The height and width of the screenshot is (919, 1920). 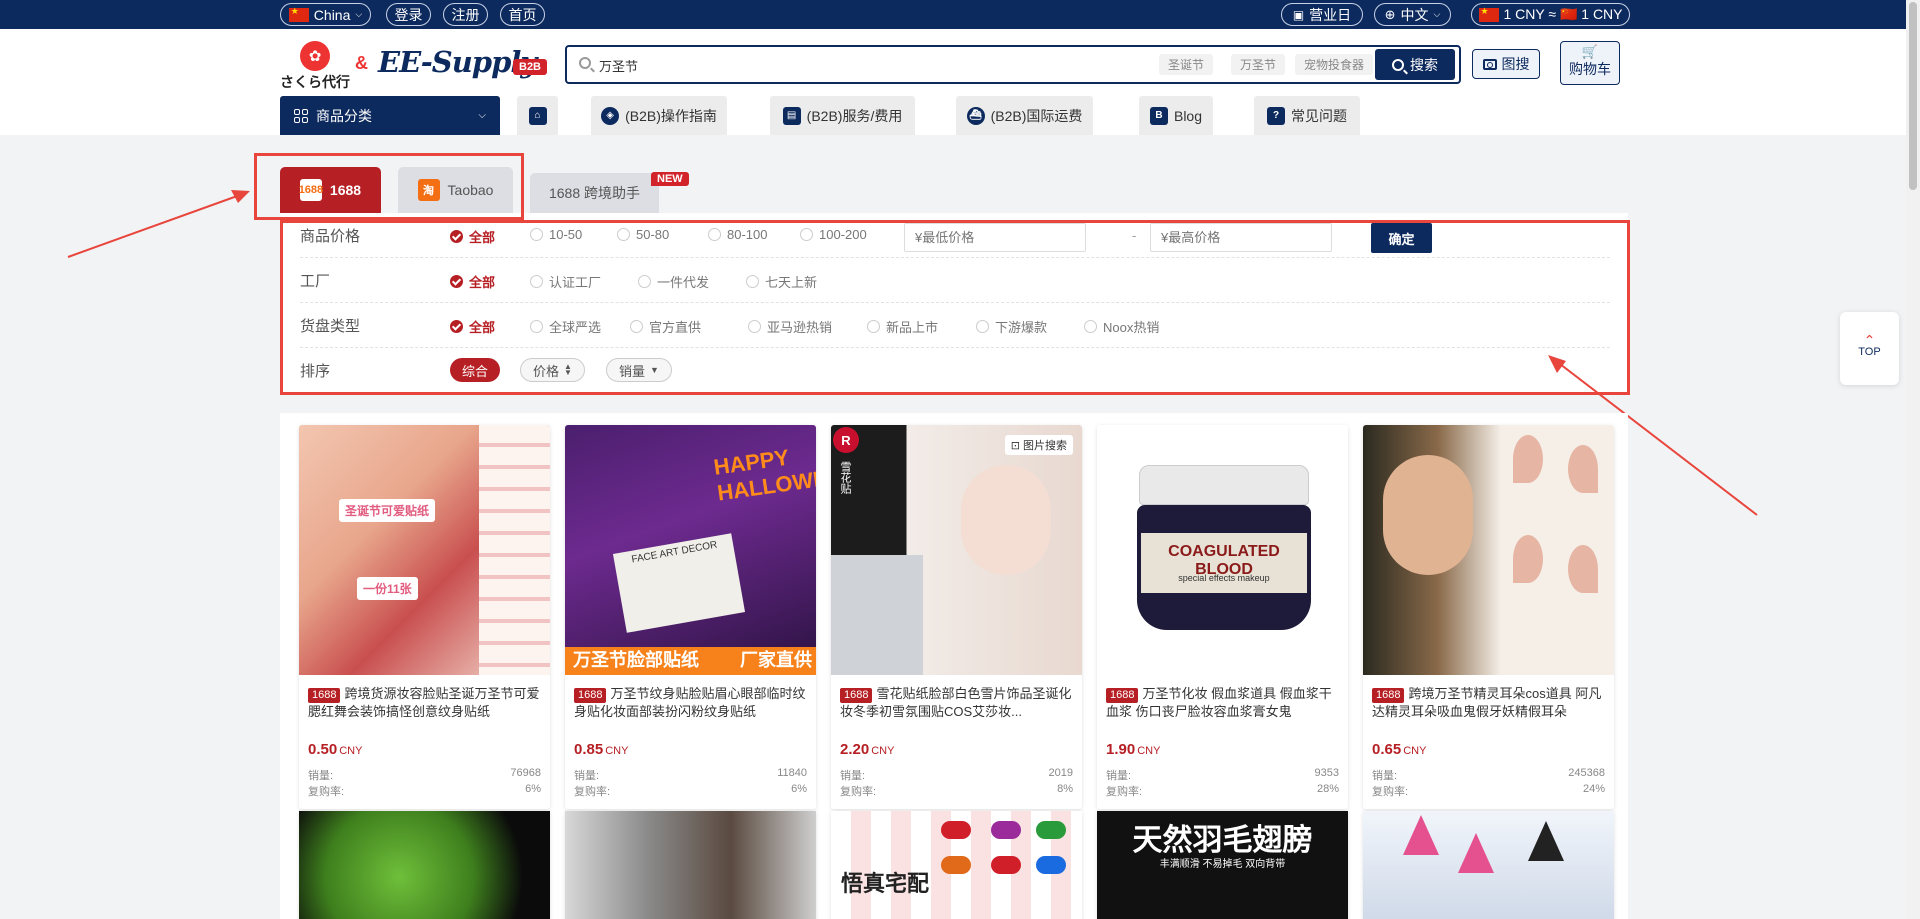 What do you see at coordinates (424, 774) in the screenshot?
I see `product-sales: 销量: 76968` at bounding box center [424, 774].